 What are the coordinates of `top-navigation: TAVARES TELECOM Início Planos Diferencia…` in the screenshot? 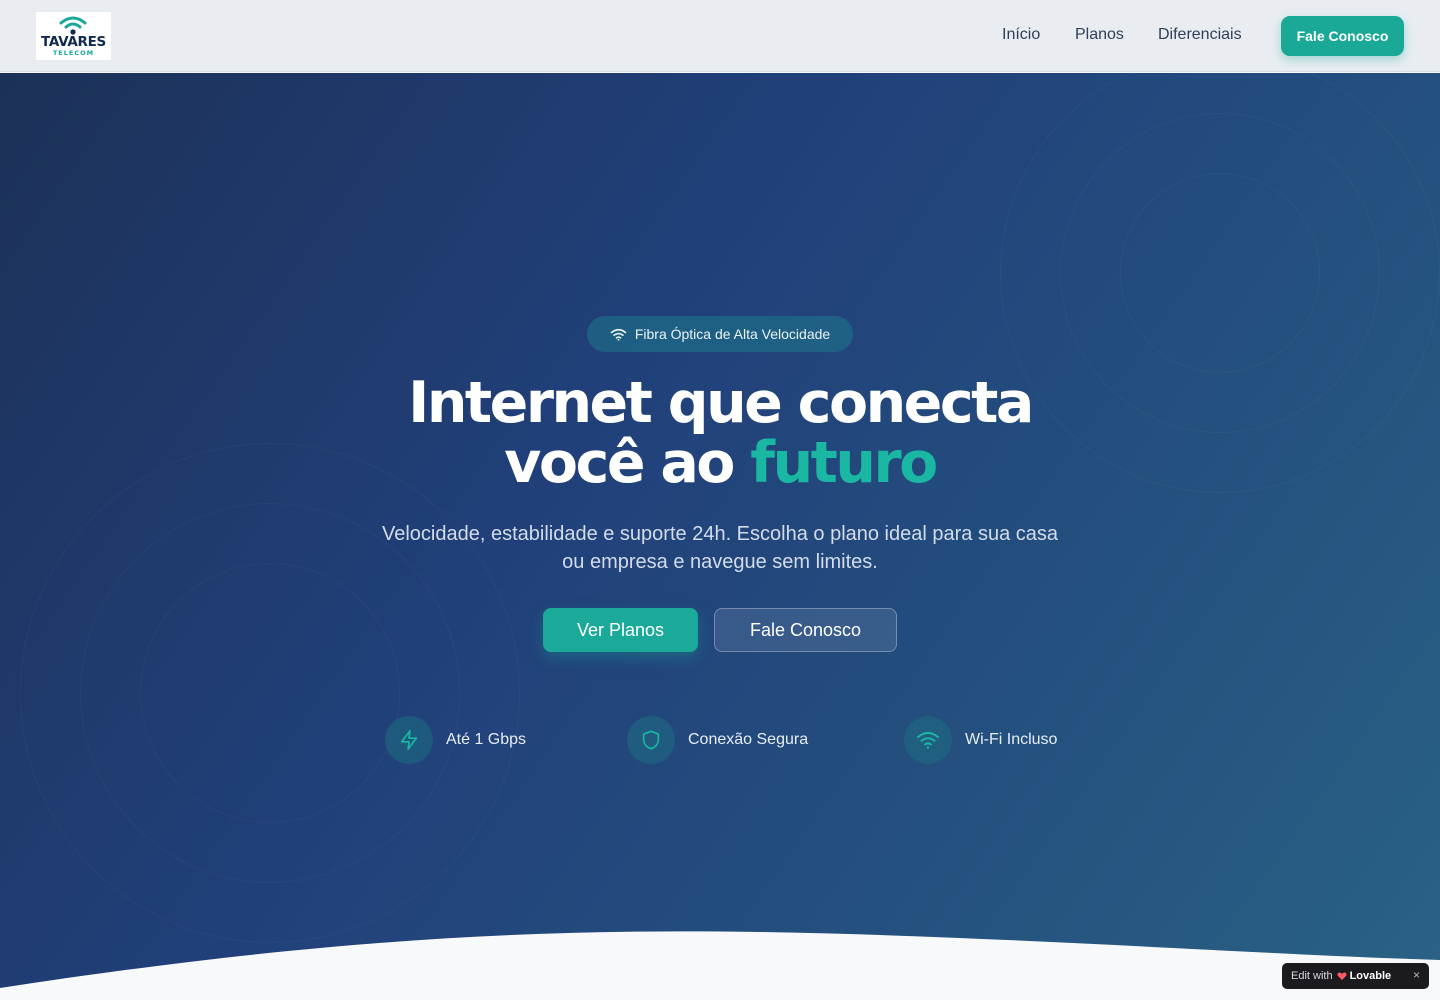 It's located at (720, 36).